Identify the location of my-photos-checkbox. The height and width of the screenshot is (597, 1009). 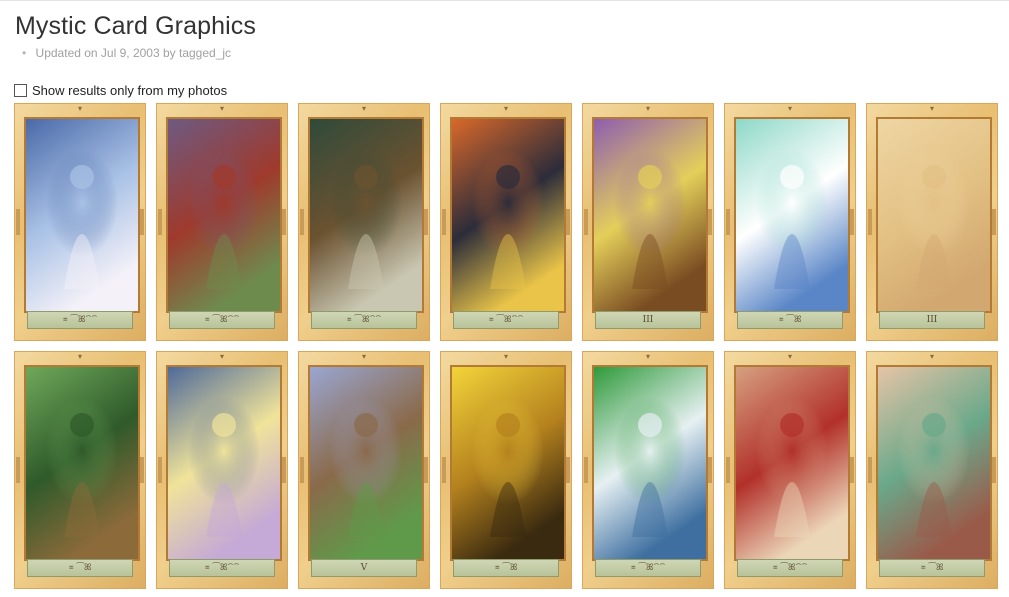
(20, 90).